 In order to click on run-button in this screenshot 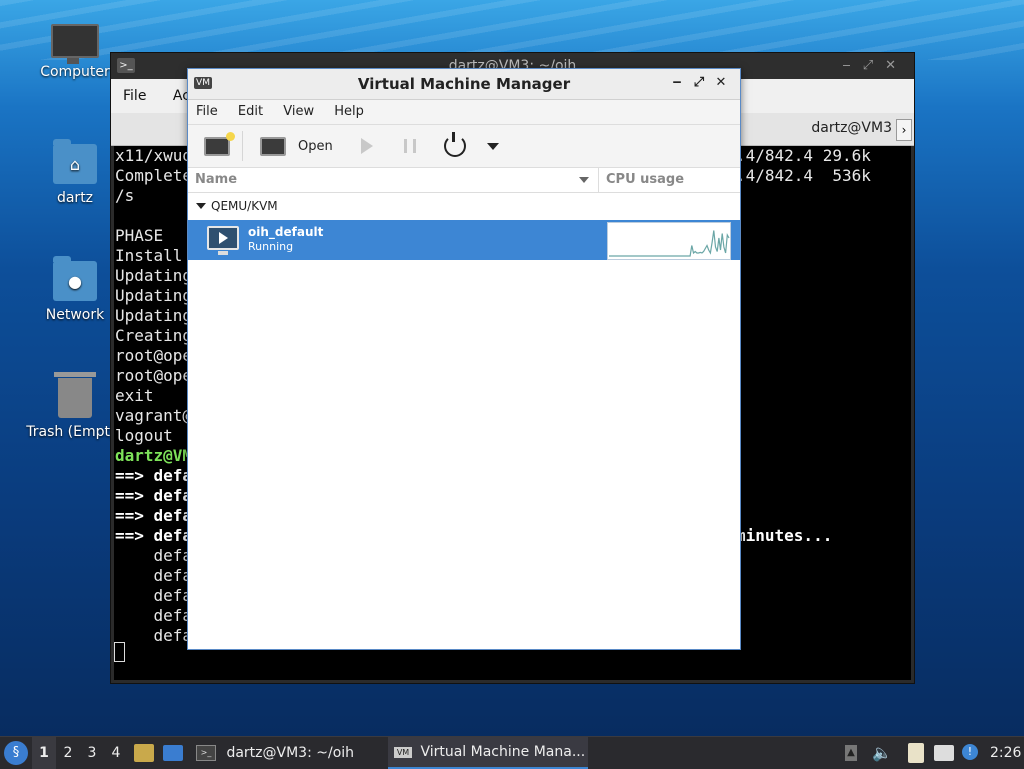, I will do `click(367, 146)`.